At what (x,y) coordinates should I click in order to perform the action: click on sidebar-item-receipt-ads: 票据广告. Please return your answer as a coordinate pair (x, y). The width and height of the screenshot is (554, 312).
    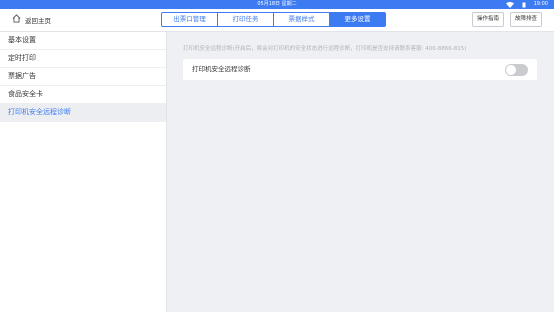
    Looking at the image, I should click on (83, 77).